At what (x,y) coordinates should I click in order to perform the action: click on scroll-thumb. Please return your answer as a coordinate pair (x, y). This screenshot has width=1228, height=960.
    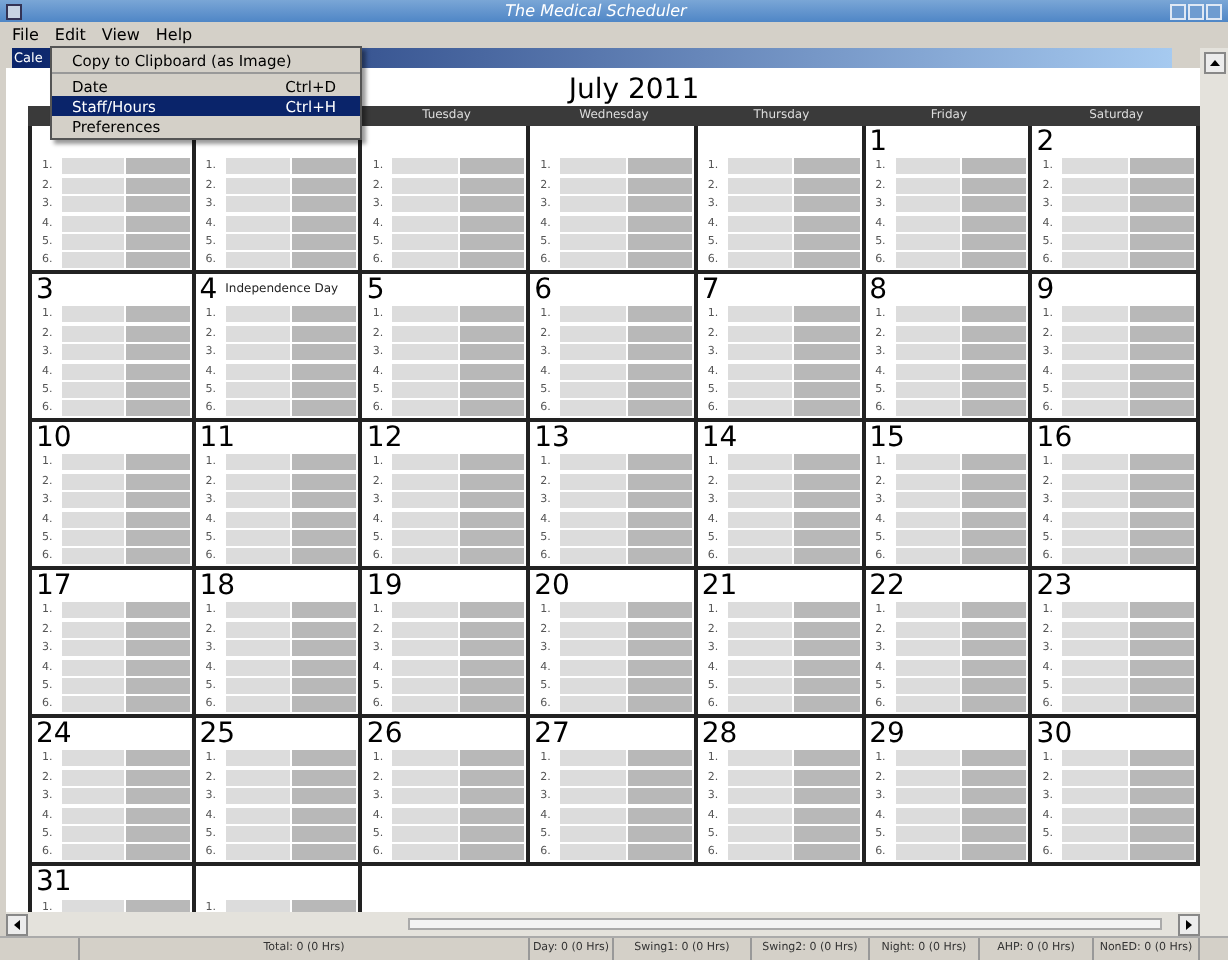
    Looking at the image, I should click on (785, 924).